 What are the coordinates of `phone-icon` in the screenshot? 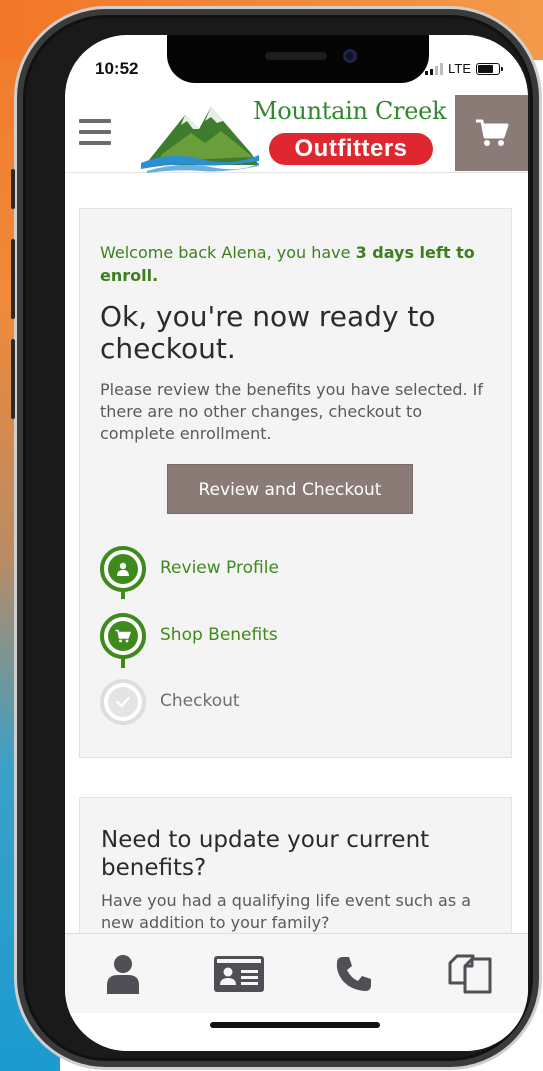 It's located at (354, 973).